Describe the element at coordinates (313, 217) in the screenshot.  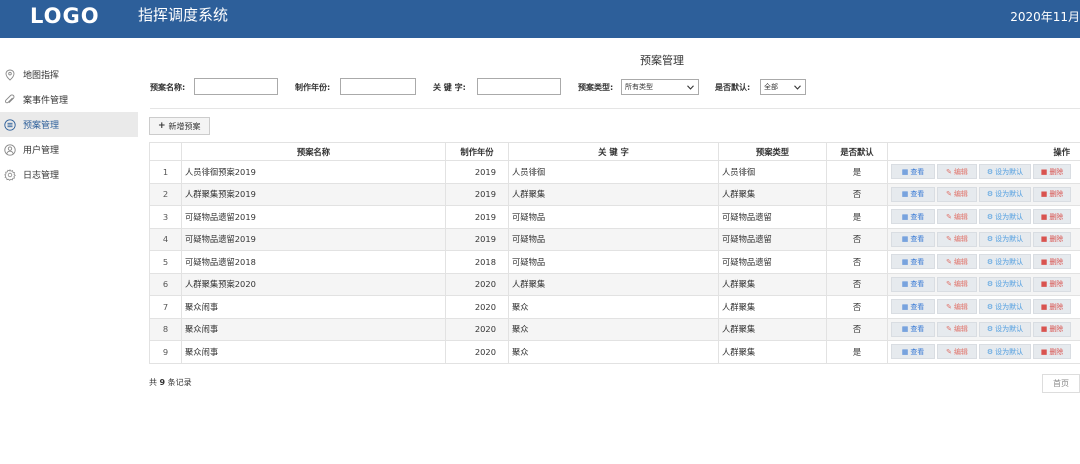
I see `plan-name-cell: 可疑物品遗留2019` at that location.